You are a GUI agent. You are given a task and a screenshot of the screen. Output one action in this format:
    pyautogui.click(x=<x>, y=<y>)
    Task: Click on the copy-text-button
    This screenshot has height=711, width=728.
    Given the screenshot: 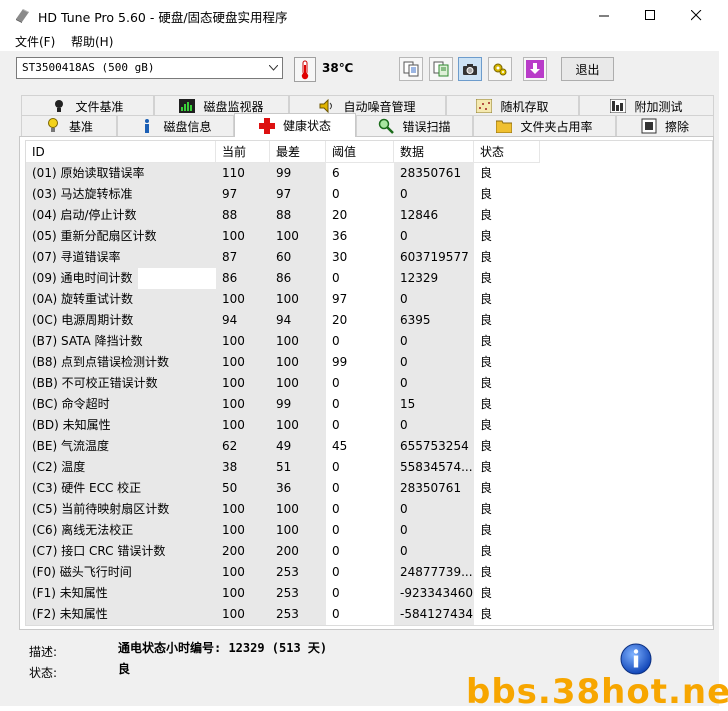 What is the action you would take?
    pyautogui.click(x=411, y=69)
    